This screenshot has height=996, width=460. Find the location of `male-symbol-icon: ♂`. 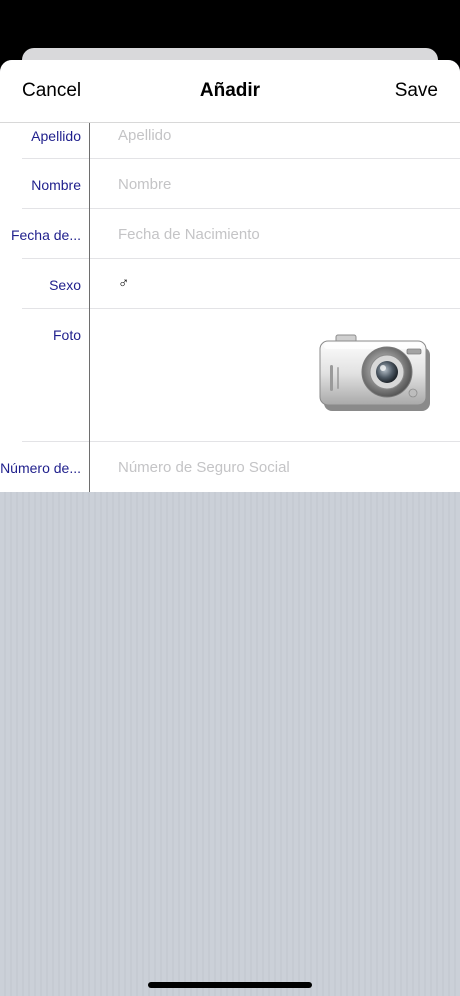

male-symbol-icon: ♂ is located at coordinates (123, 283).